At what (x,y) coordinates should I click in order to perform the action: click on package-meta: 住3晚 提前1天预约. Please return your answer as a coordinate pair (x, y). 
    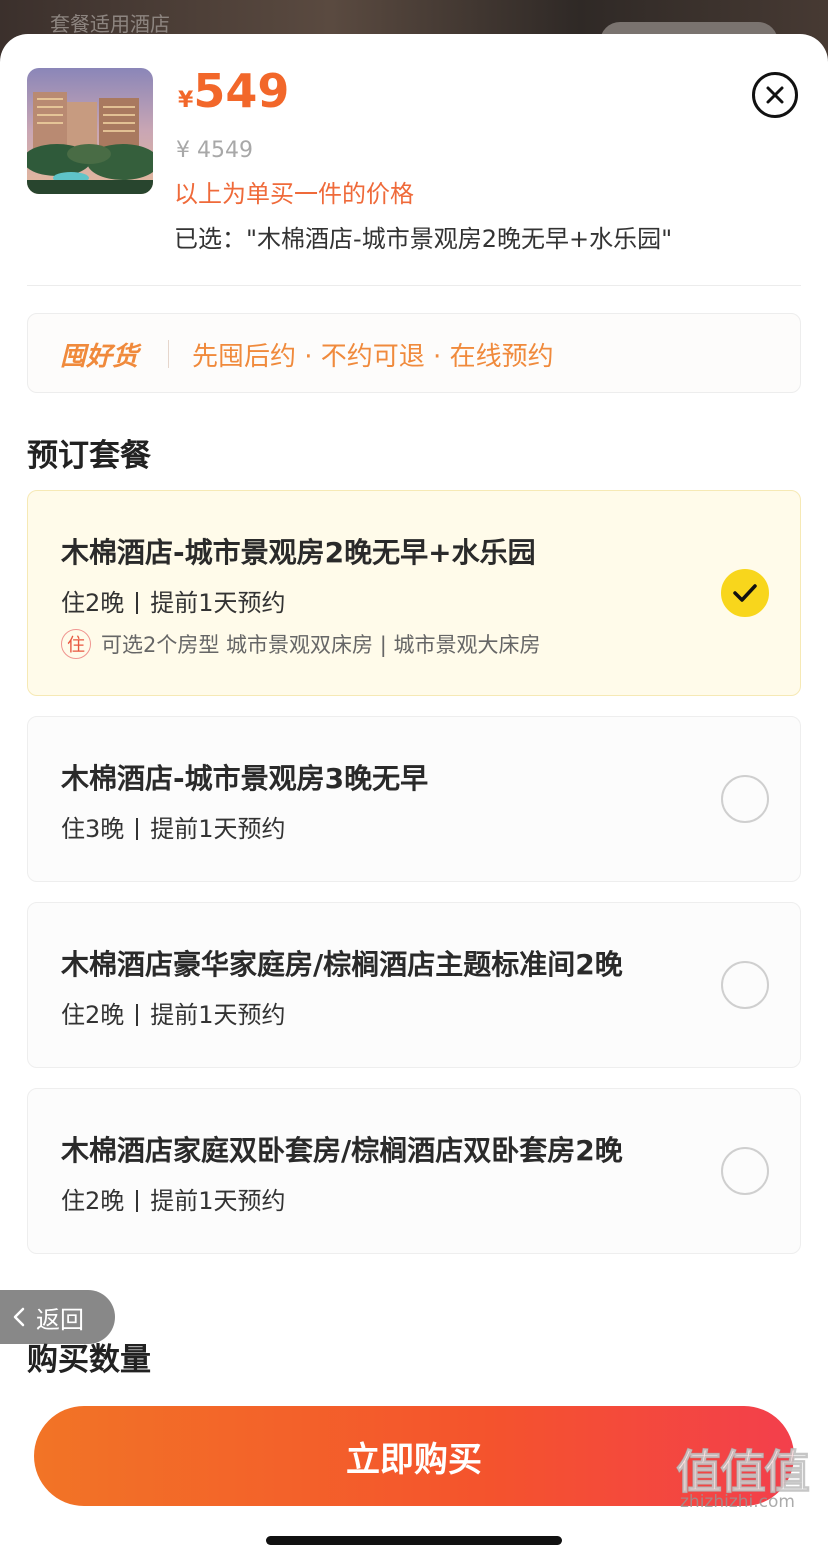
    Looking at the image, I should click on (173, 826).